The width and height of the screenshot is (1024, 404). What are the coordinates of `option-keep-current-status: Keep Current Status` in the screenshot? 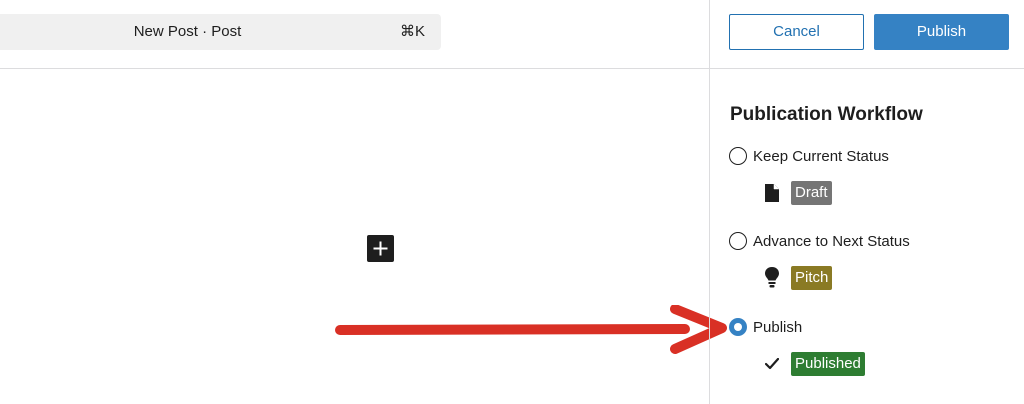 It's located at (809, 156).